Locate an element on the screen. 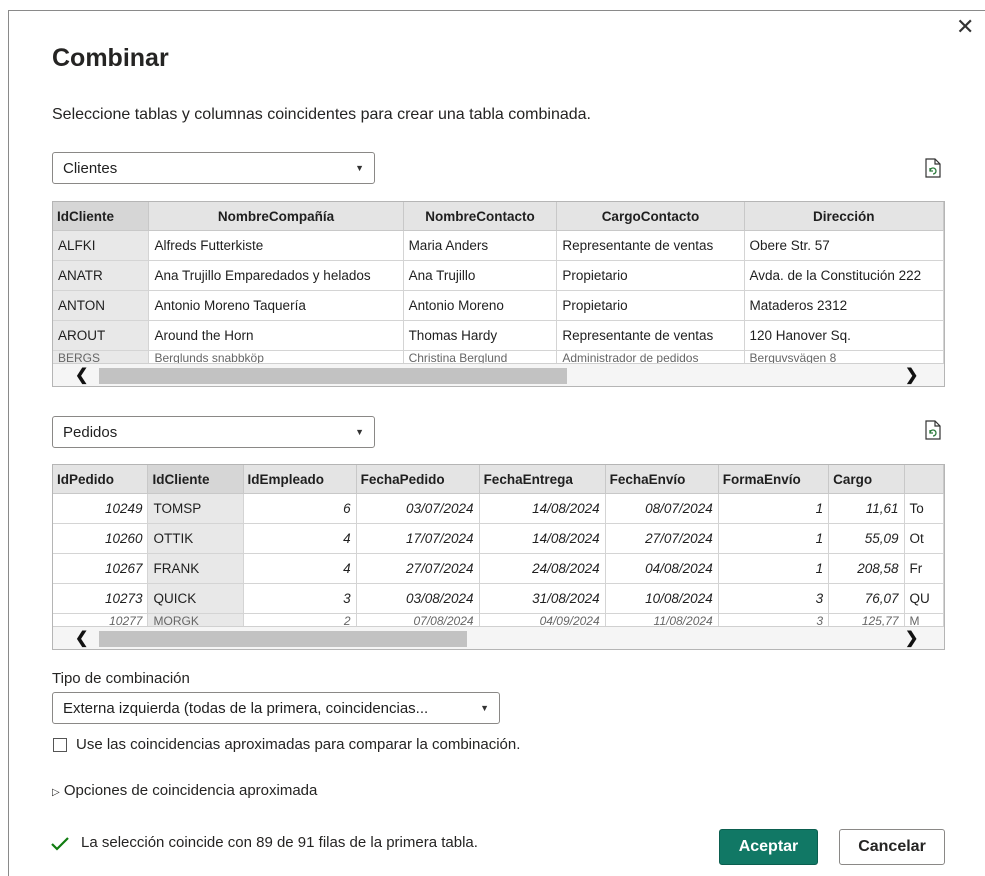 This screenshot has width=985, height=876. table-cell: Alfreds Futterkiste is located at coordinates (276, 245).